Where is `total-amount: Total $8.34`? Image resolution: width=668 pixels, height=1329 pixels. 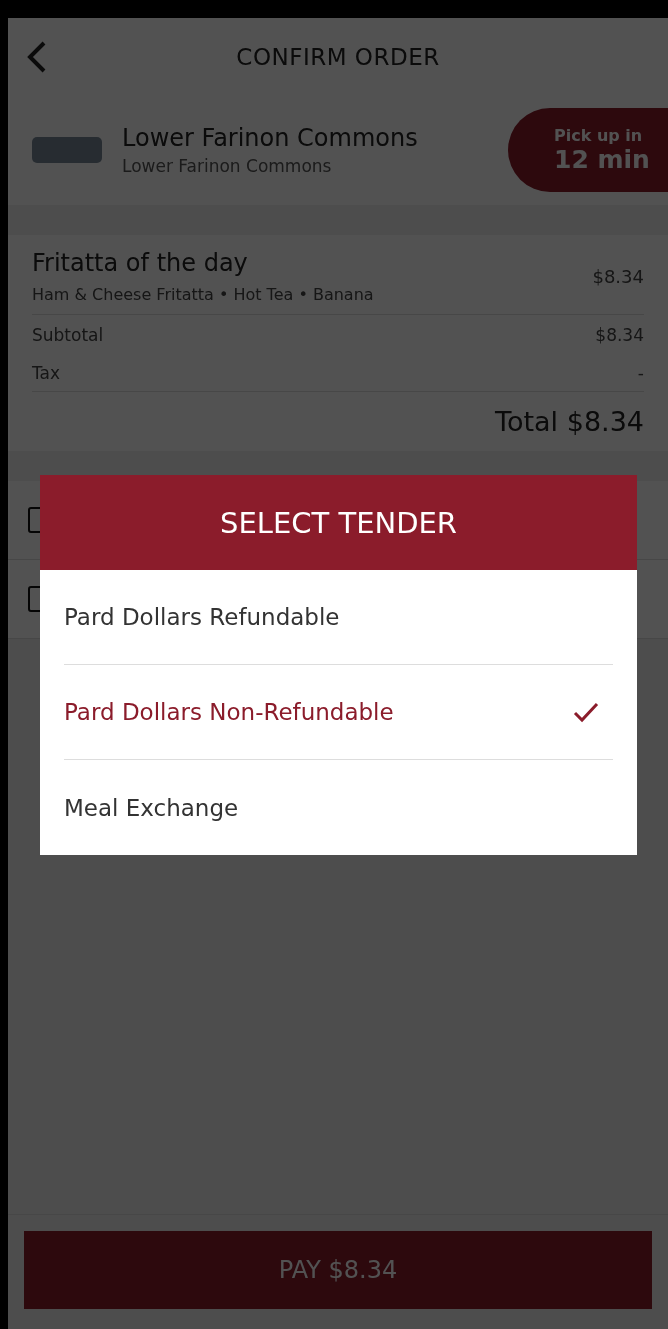 total-amount: Total $8.34 is located at coordinates (569, 421).